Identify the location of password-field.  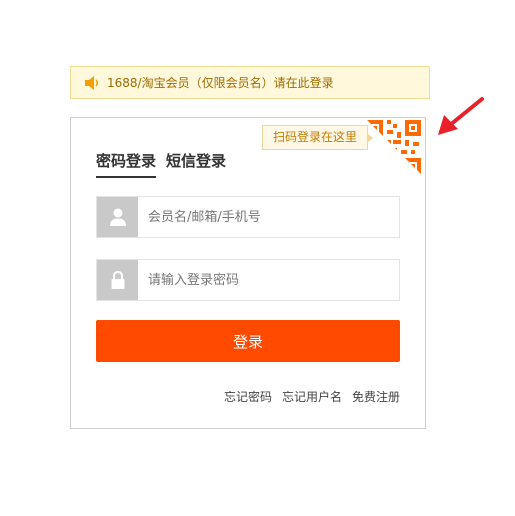
(248, 280).